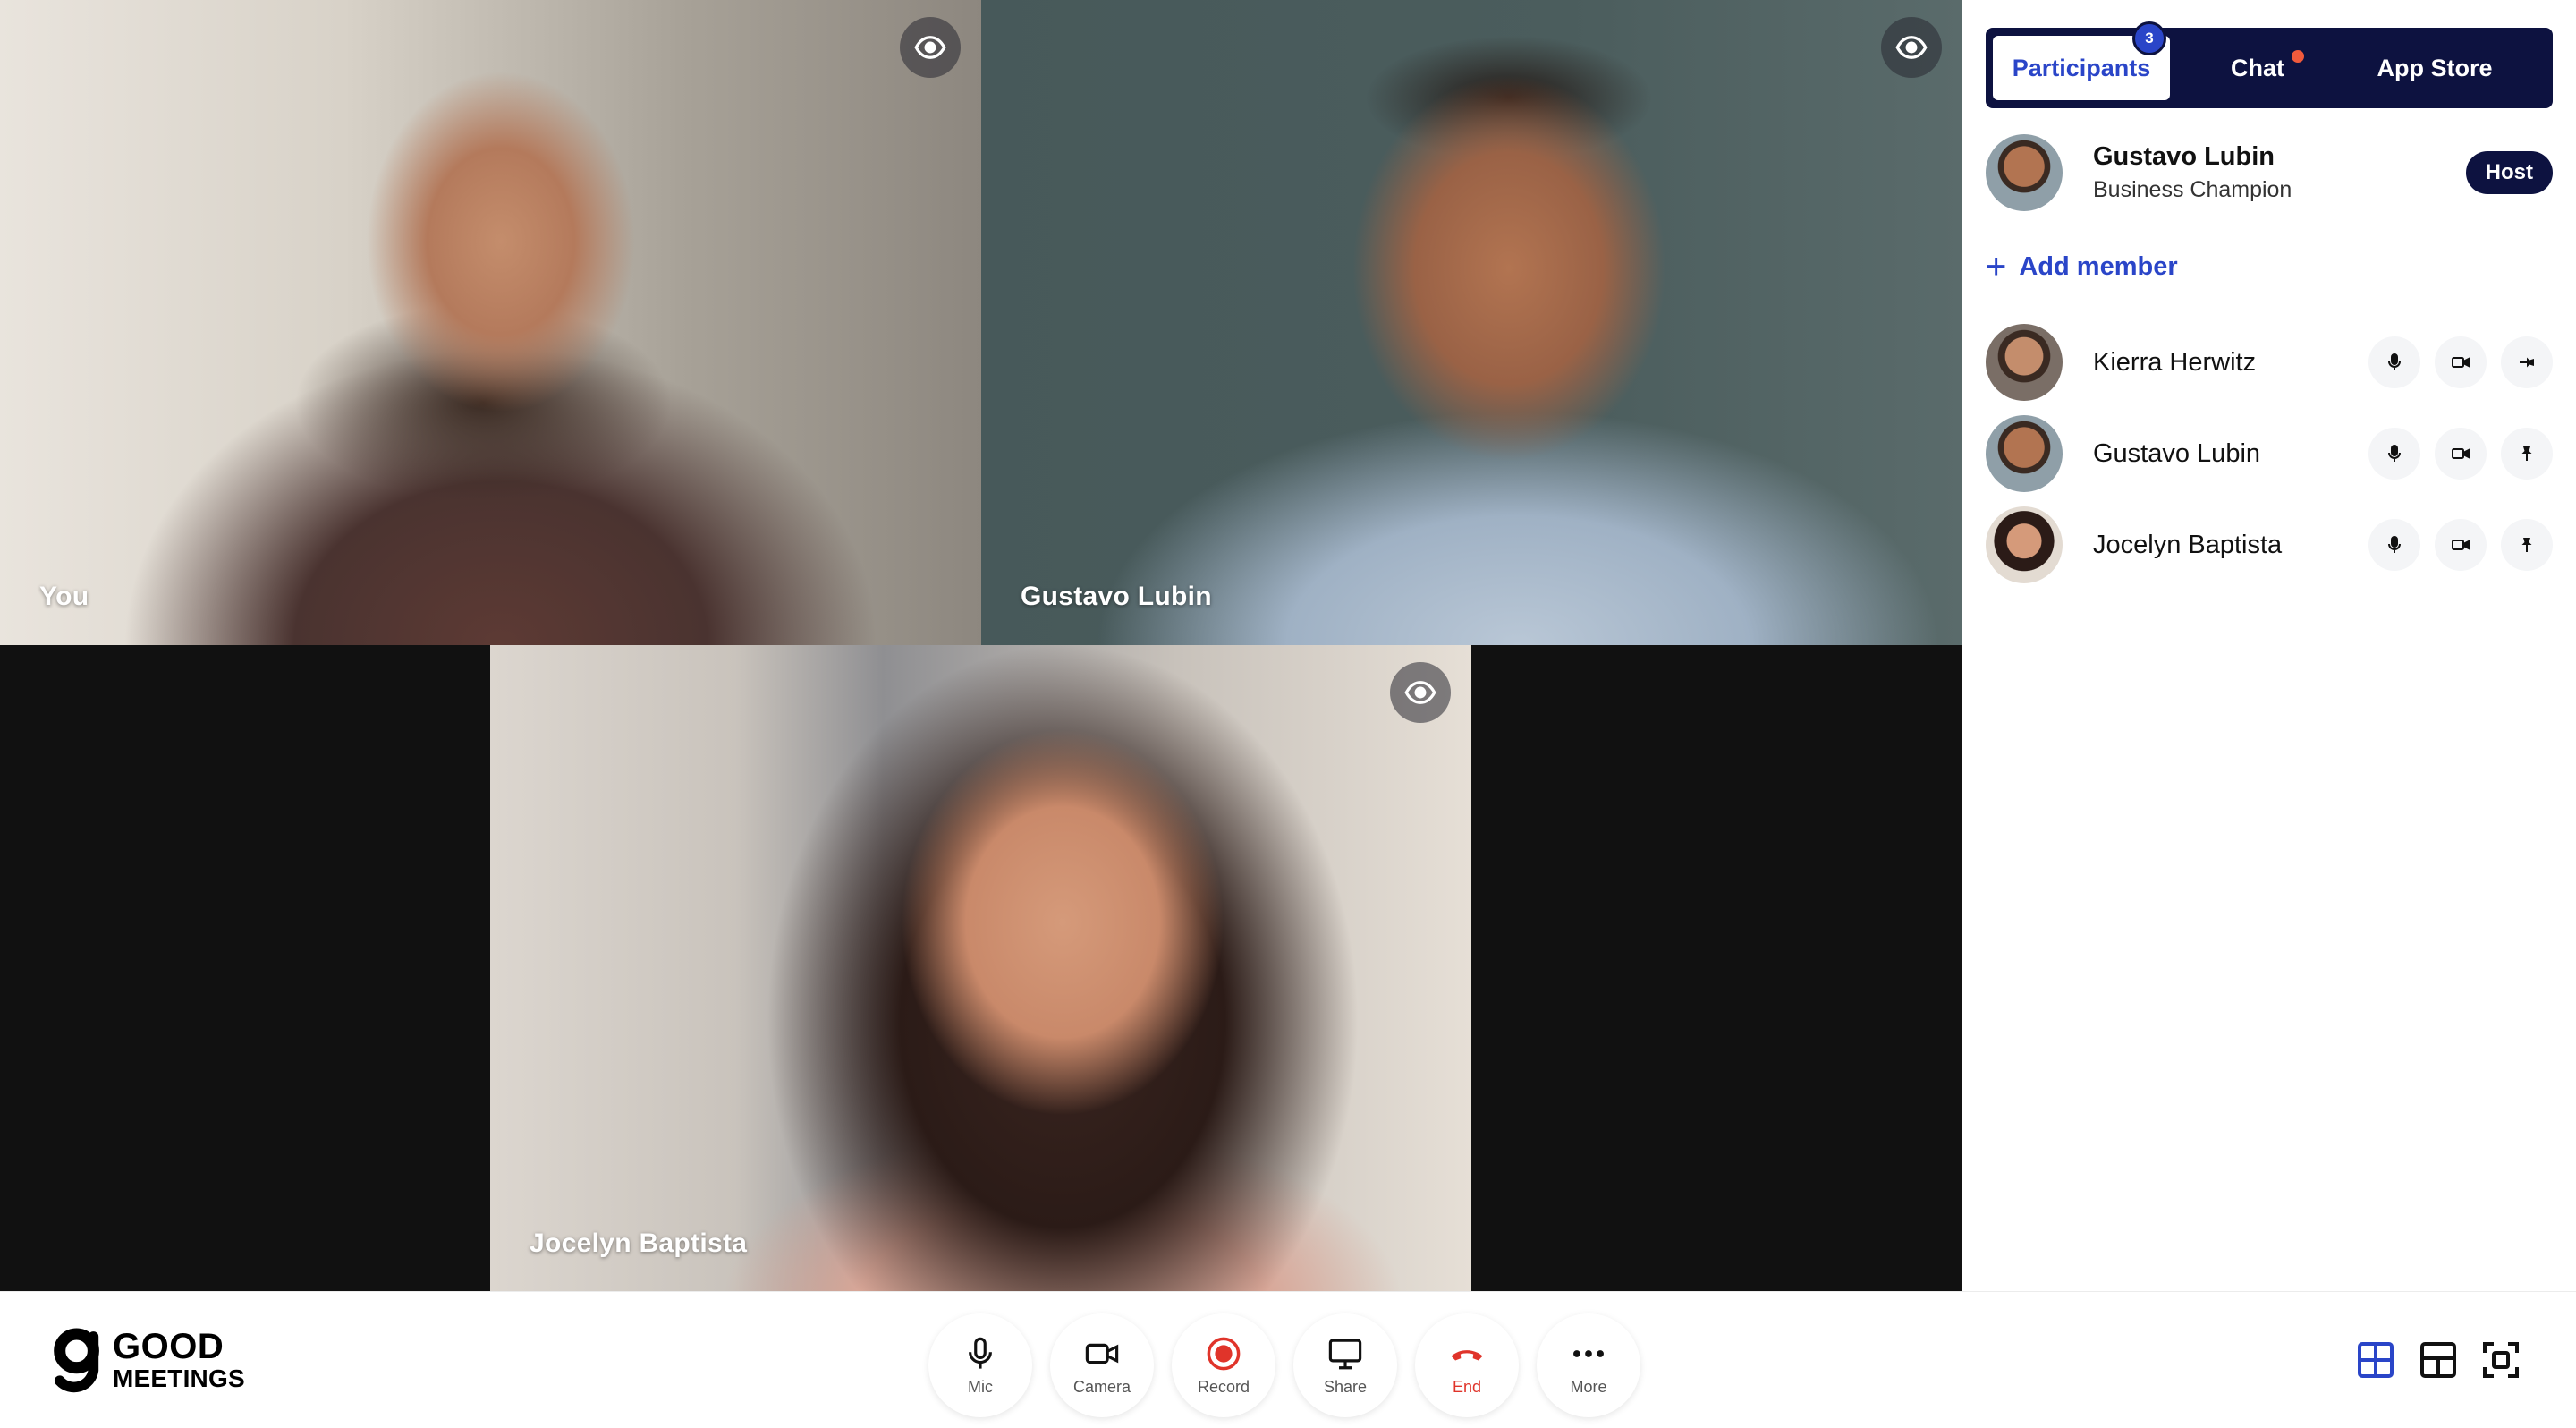 The image size is (2576, 1428). I want to click on list-item: Kierra Herwitz, so click(2269, 363).